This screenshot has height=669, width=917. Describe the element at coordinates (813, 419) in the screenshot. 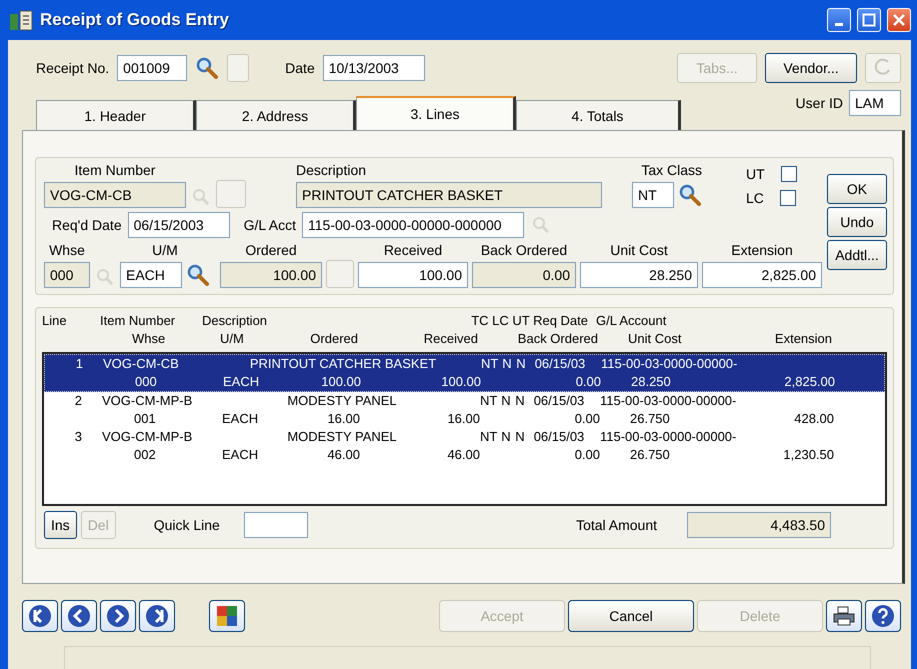

I see `table-cell-text: 428.00` at that location.